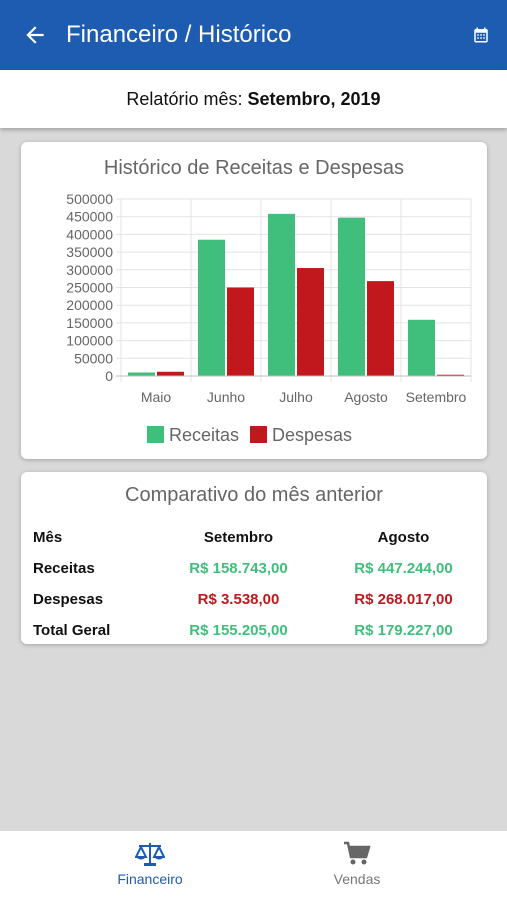 The width and height of the screenshot is (507, 900). What do you see at coordinates (226, 397) in the screenshot?
I see `x-tick-label: Junho` at bounding box center [226, 397].